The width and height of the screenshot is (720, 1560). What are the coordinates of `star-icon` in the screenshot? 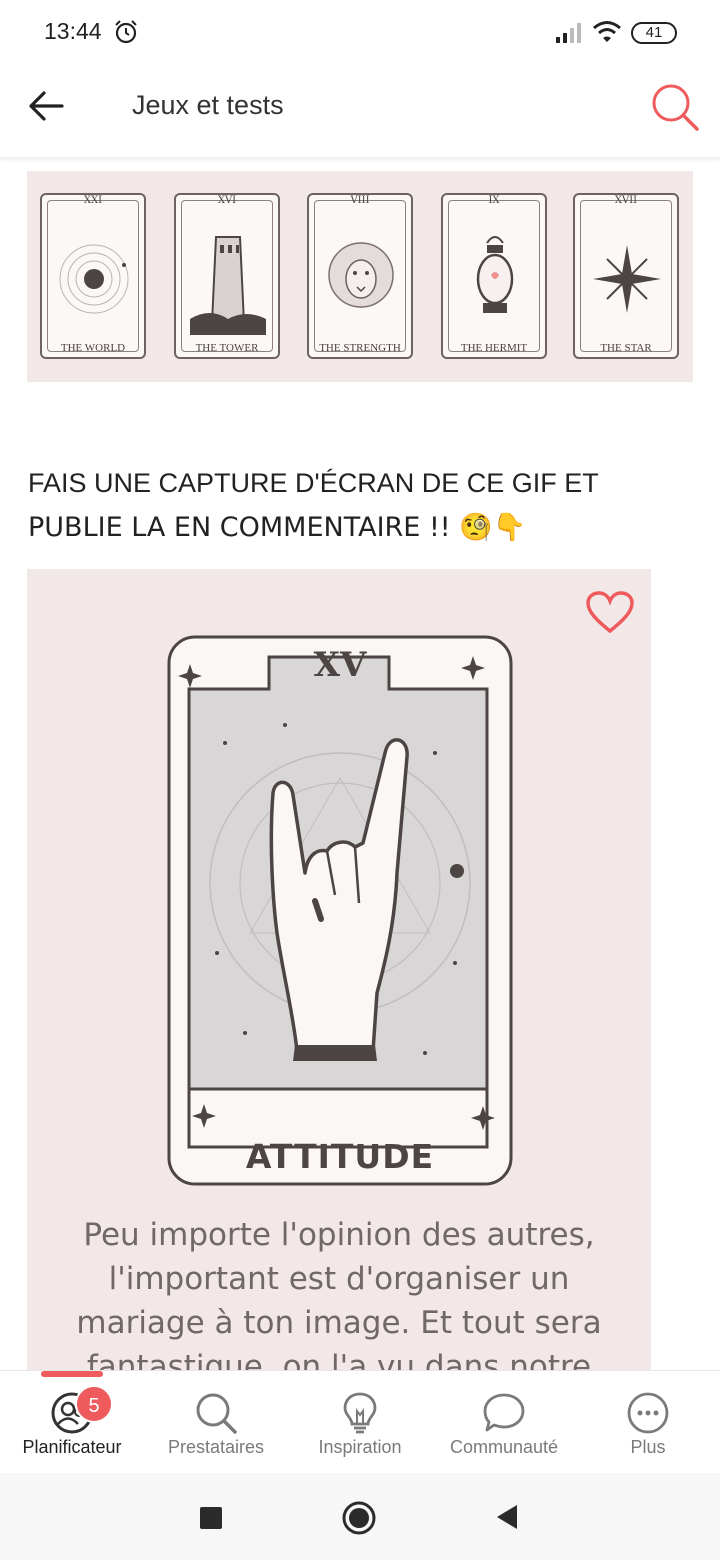 It's located at (627, 279).